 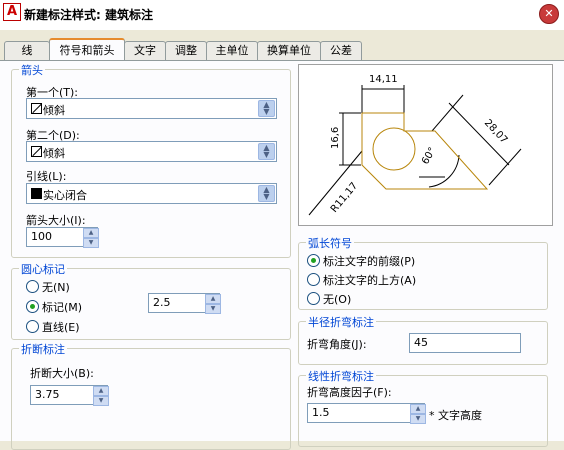 I want to click on tab-alternate-units: 换算单位, so click(x=289, y=50).